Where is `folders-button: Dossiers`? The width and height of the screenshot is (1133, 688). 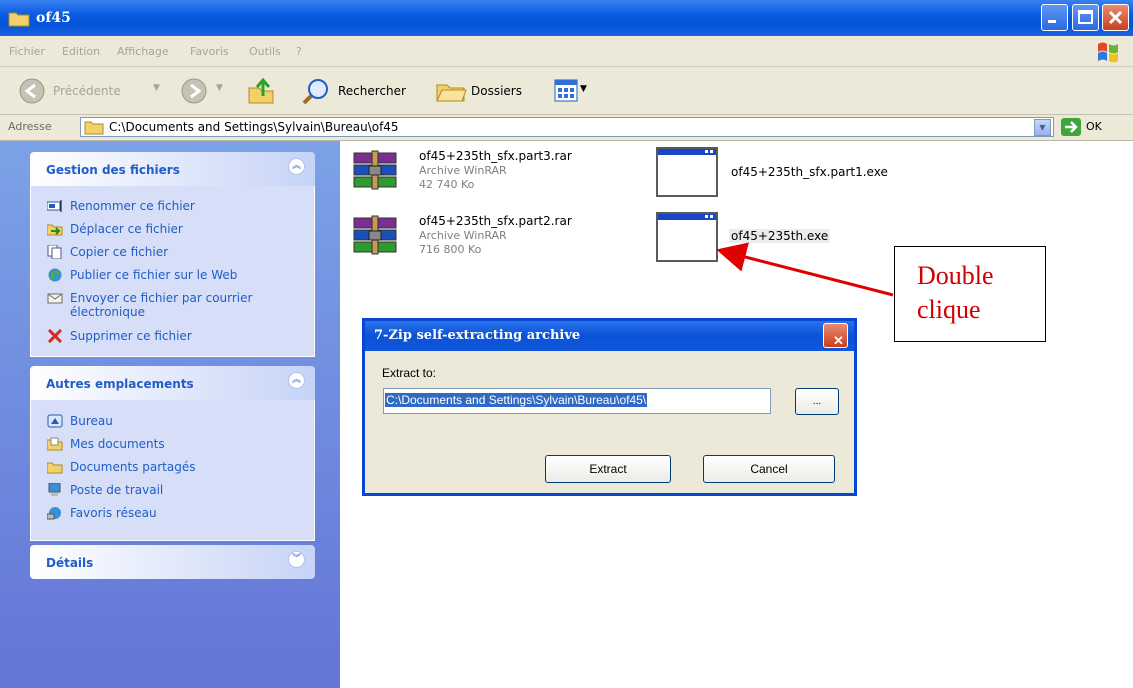 folders-button: Dossiers is located at coordinates (486, 91).